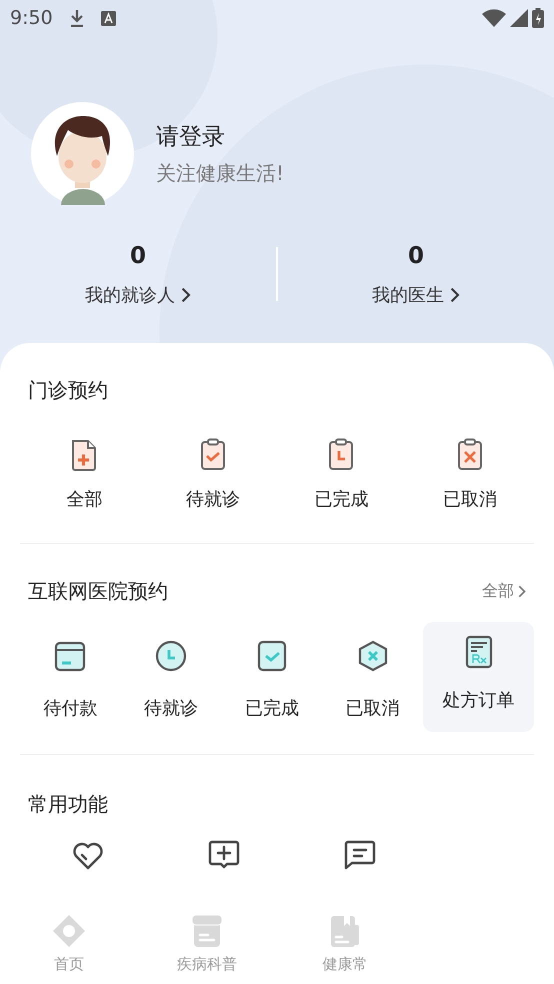 The width and height of the screenshot is (554, 984). I want to click on order-filter: 已完成, so click(272, 677).